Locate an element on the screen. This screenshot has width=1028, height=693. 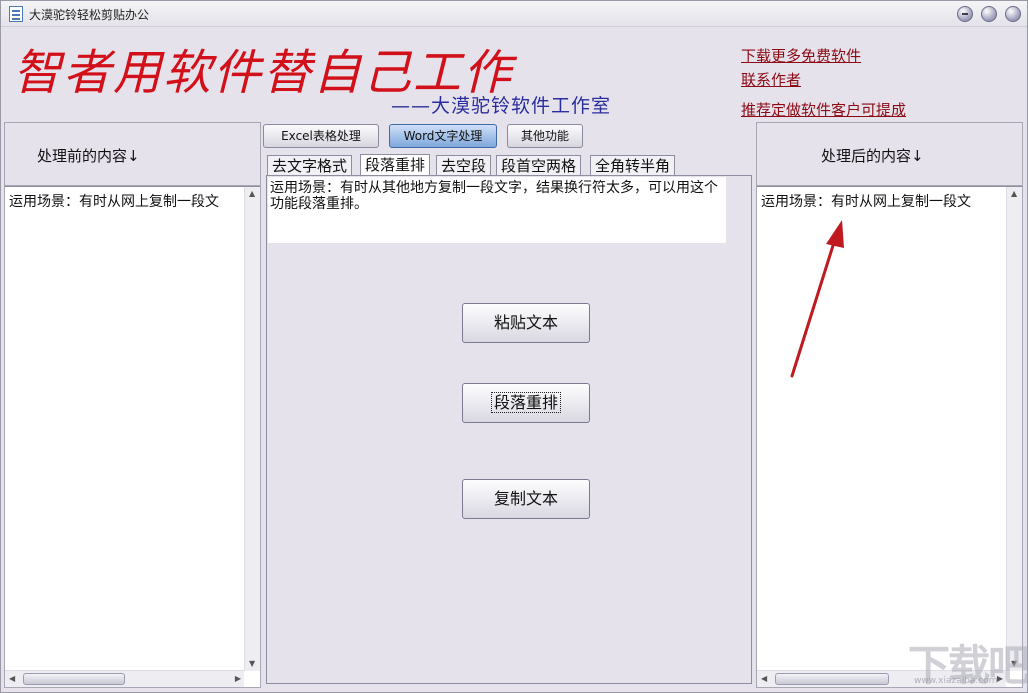
before-panel-header: 处理前的内容↓ is located at coordinates (132, 154).